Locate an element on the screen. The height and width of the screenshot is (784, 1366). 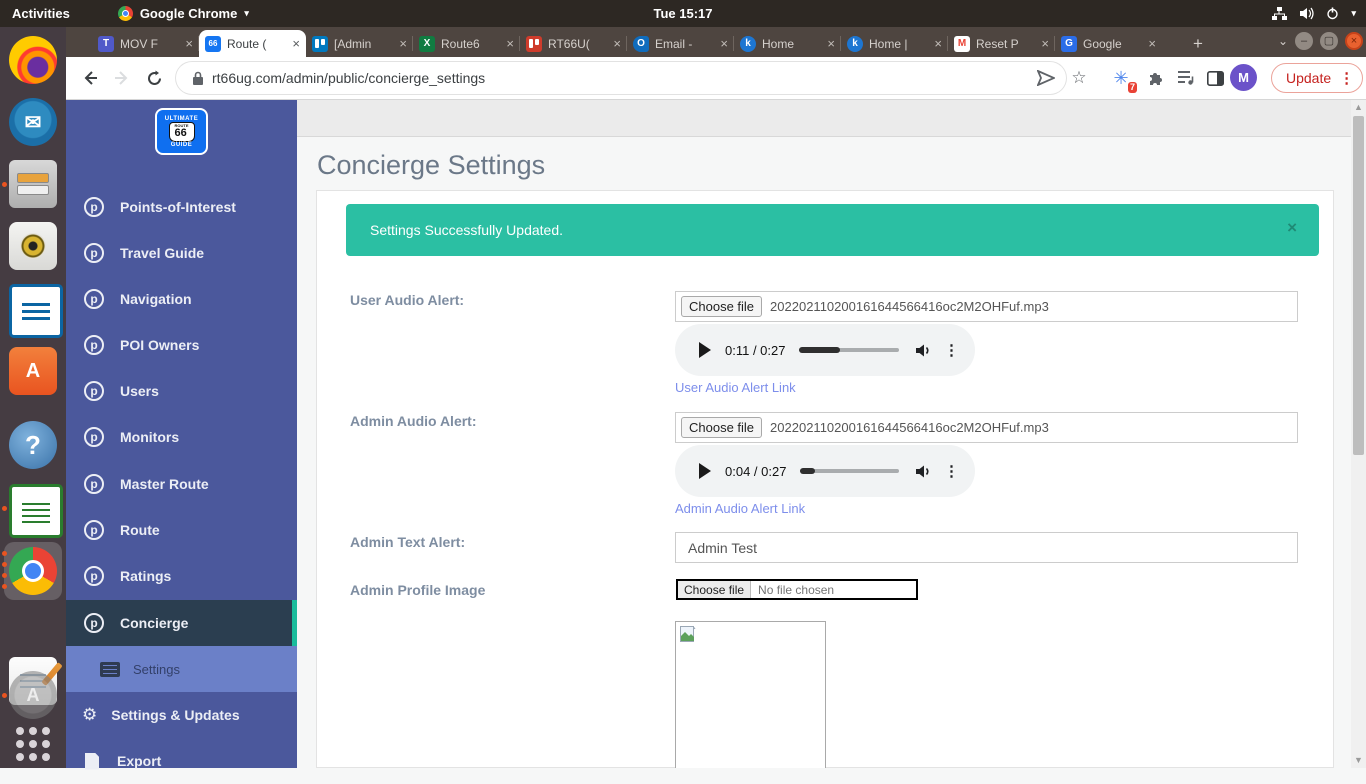
page-scrollbar: ▲ ▼ is located at coordinates (1358, 434).